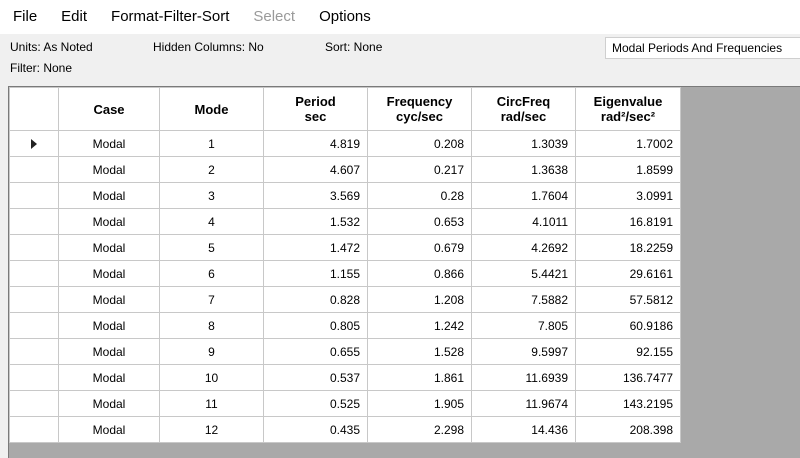  I want to click on table-cell: 18.2259, so click(628, 247).